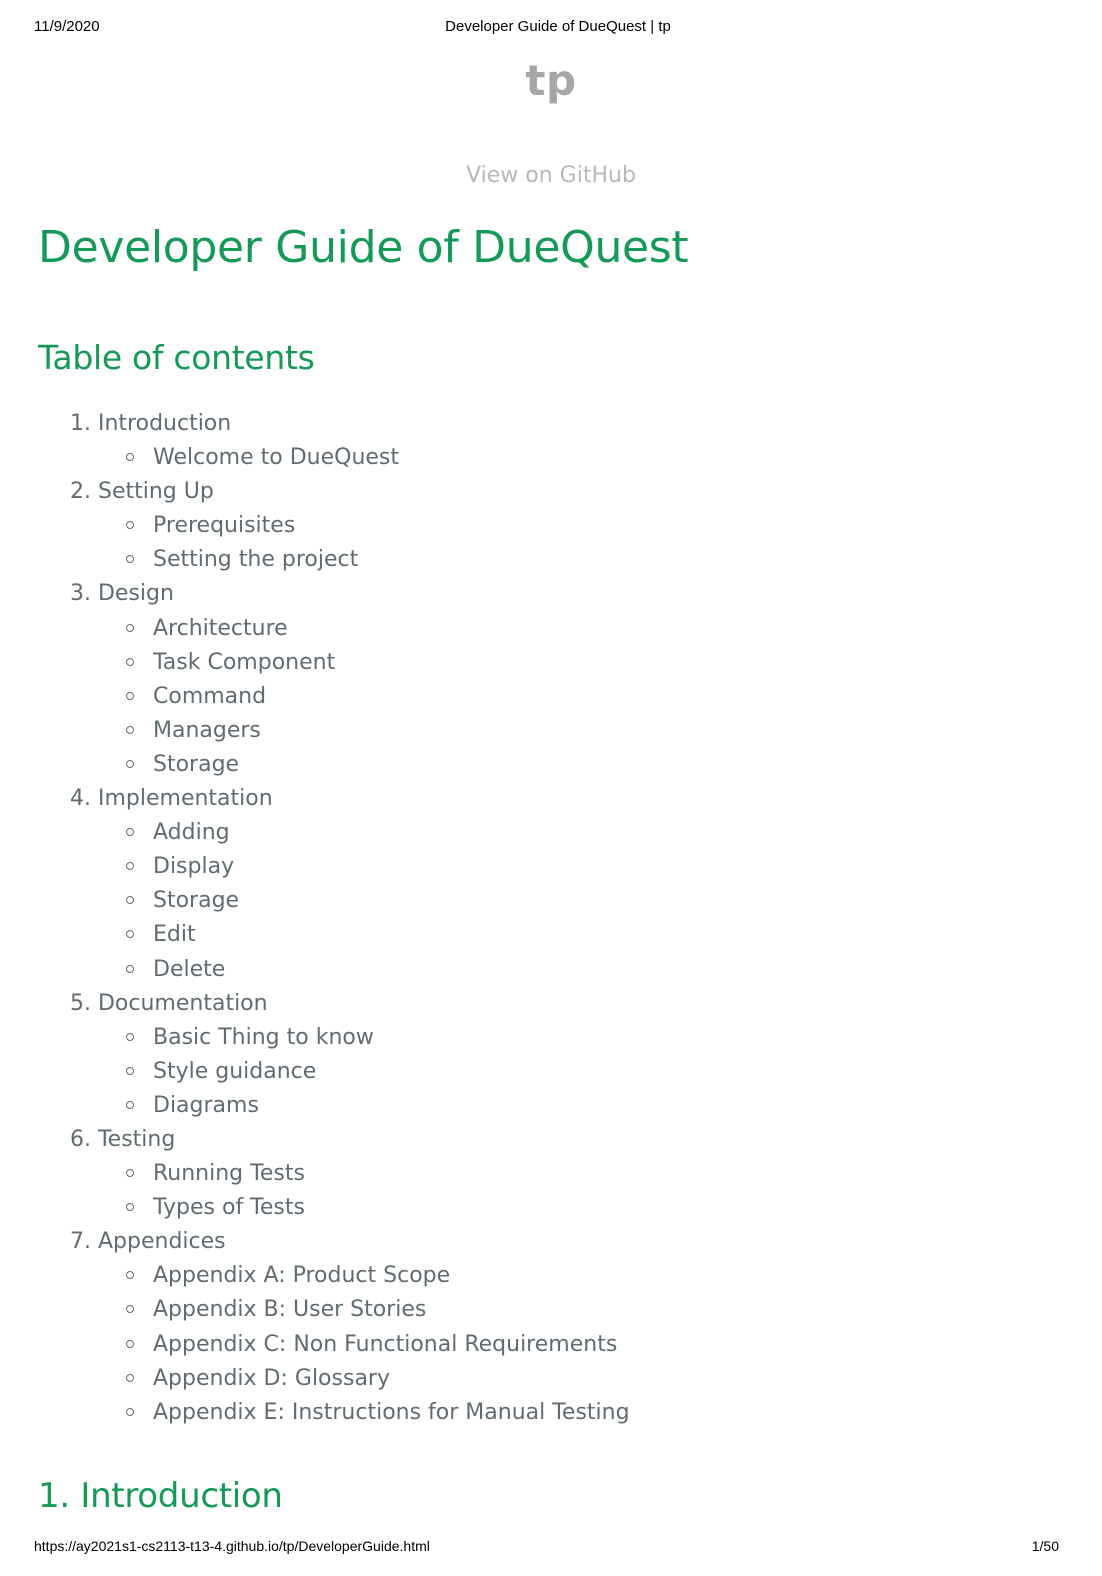 This screenshot has width=1102, height=1576. What do you see at coordinates (148, 1241) in the screenshot?
I see `toc-section-link: 7. Appendices` at bounding box center [148, 1241].